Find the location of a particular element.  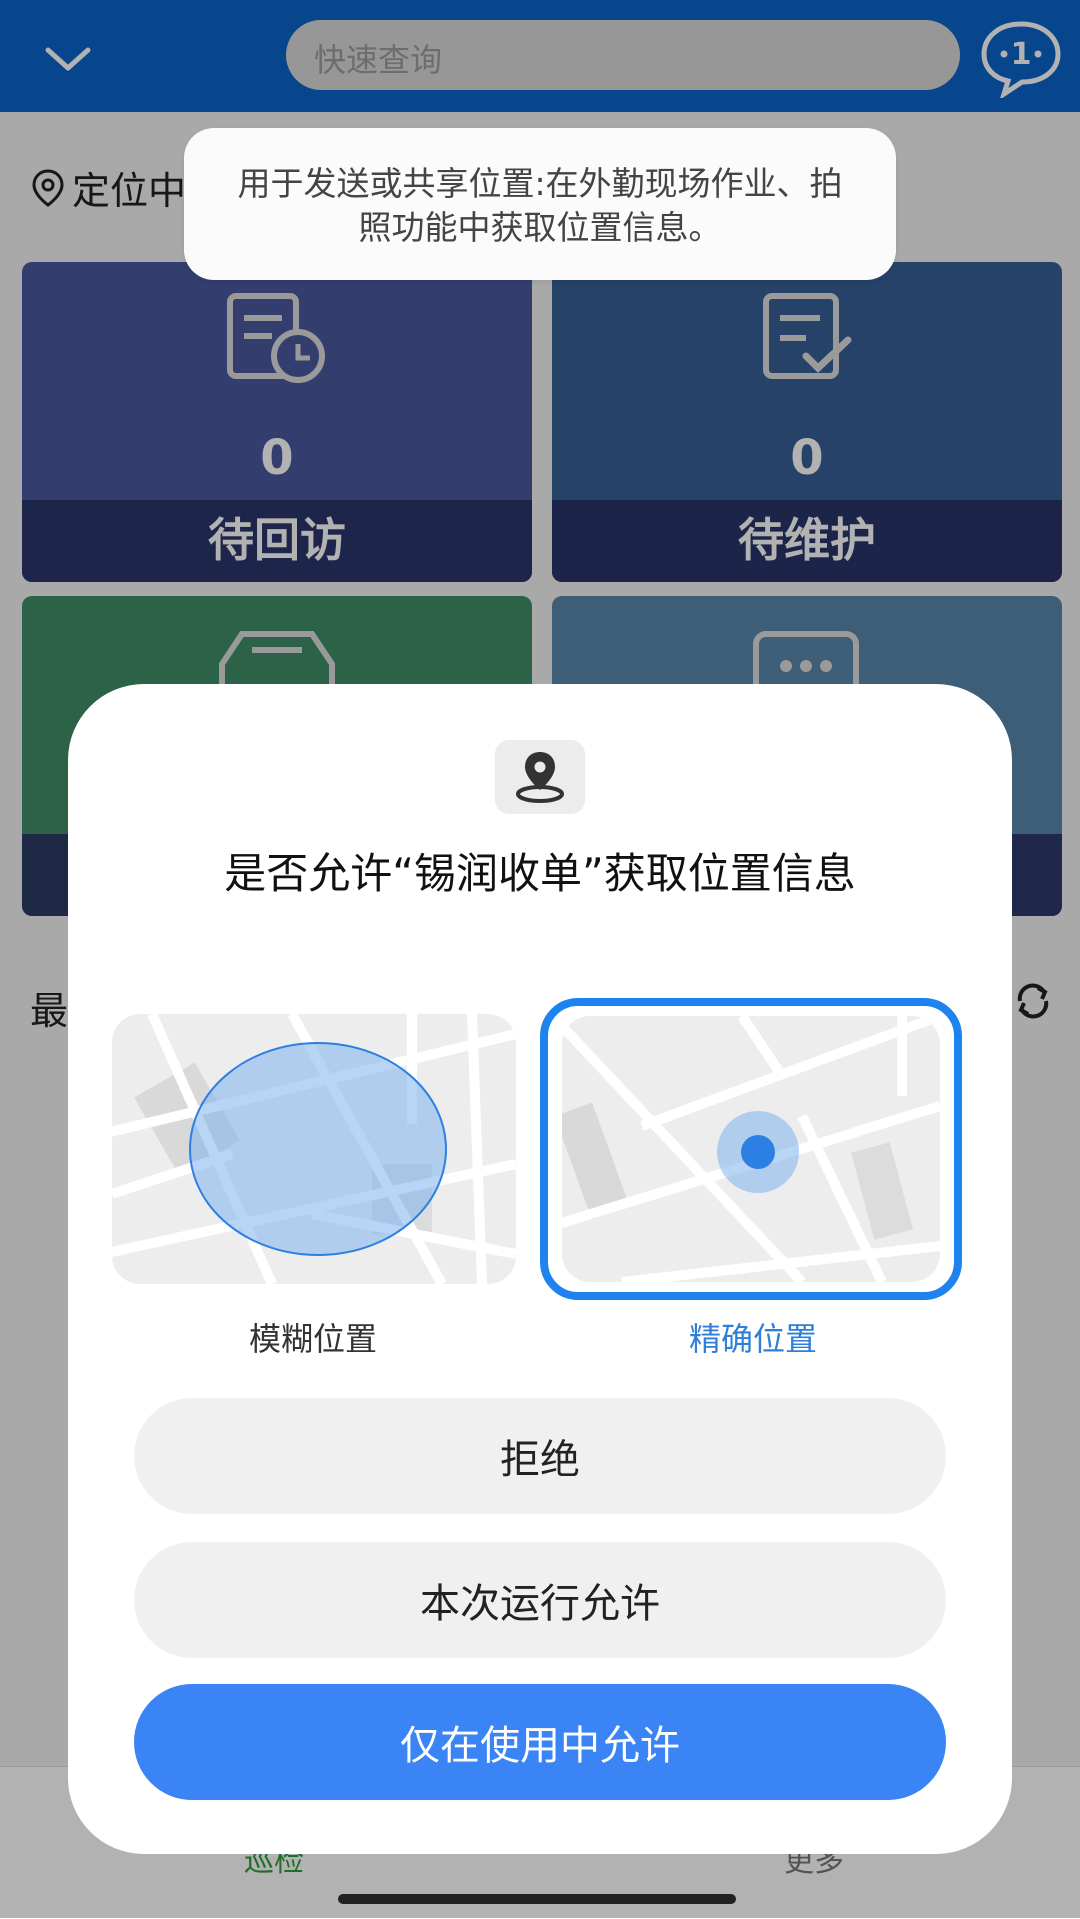

tooltip-text: 用于发送或共享位置:在外勤现场作业、拍照功能中获取位置信息。 is located at coordinates (540, 205).